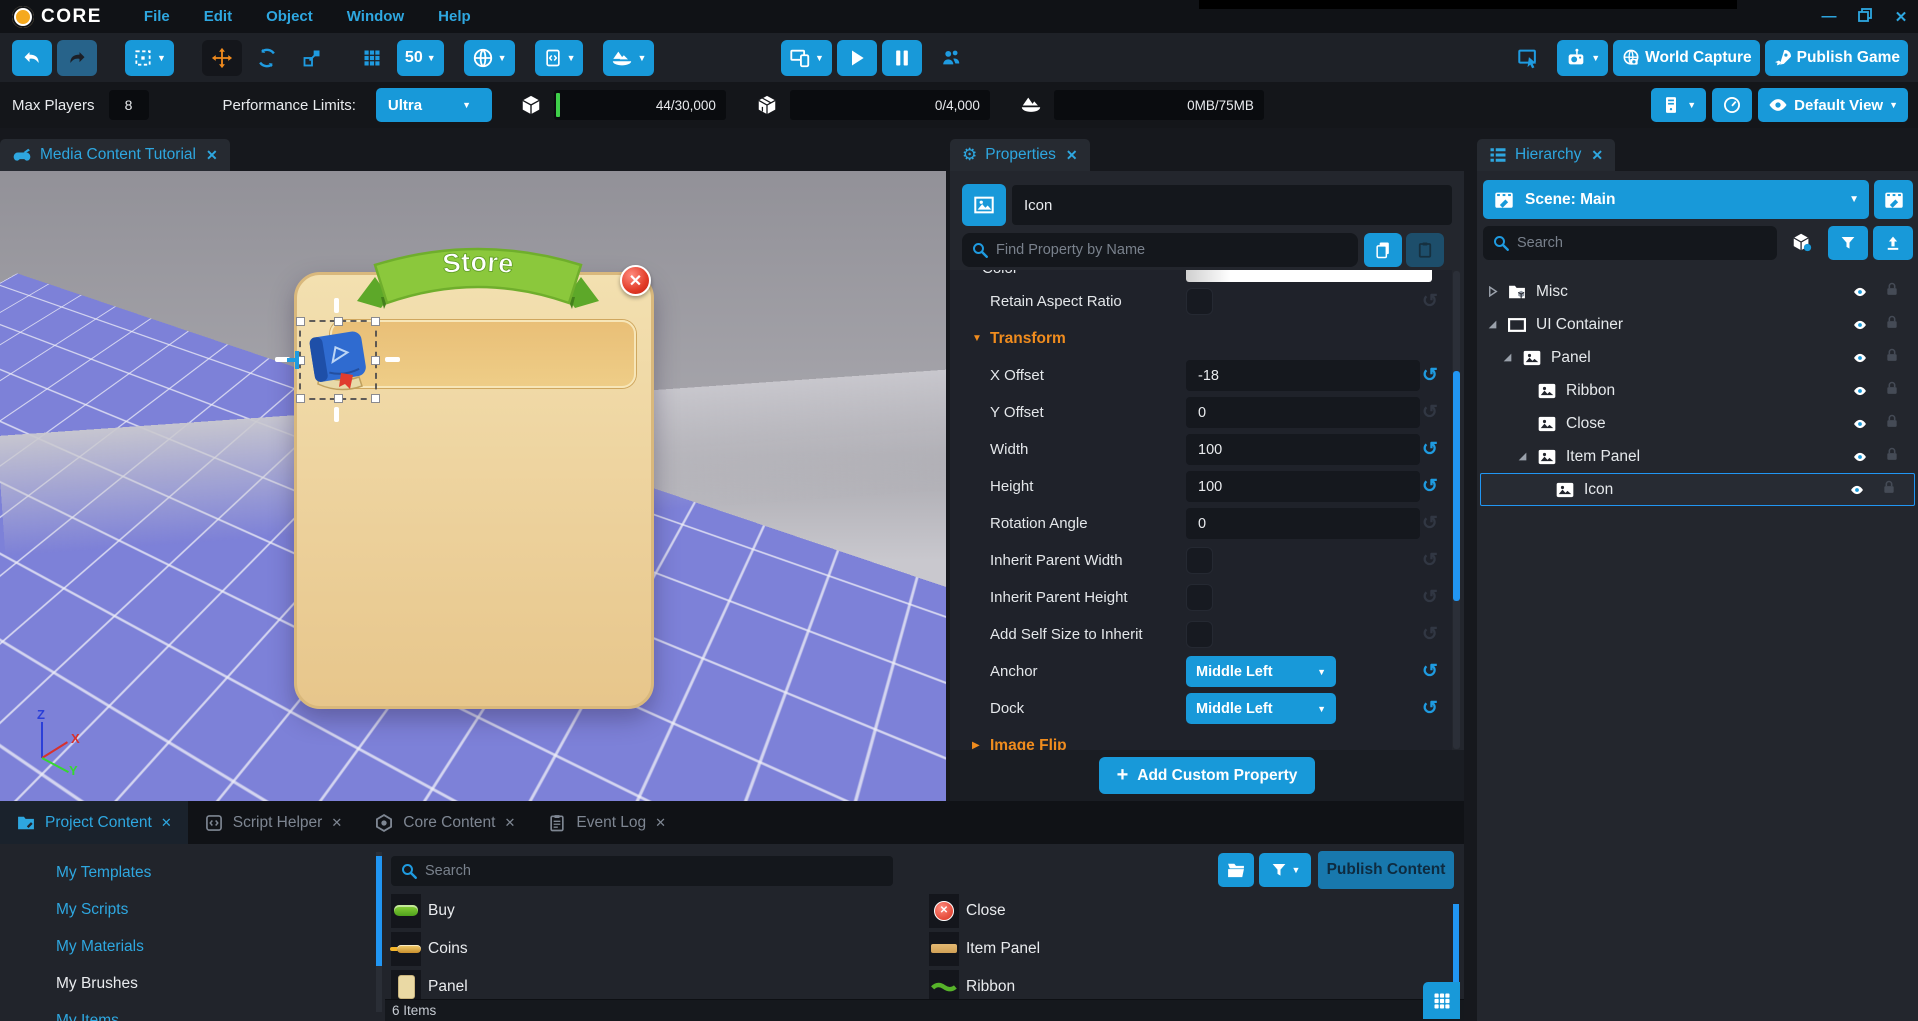 The image size is (1918, 1021). I want to click on sidebar-item-my-materials: My Materials, so click(186, 946).